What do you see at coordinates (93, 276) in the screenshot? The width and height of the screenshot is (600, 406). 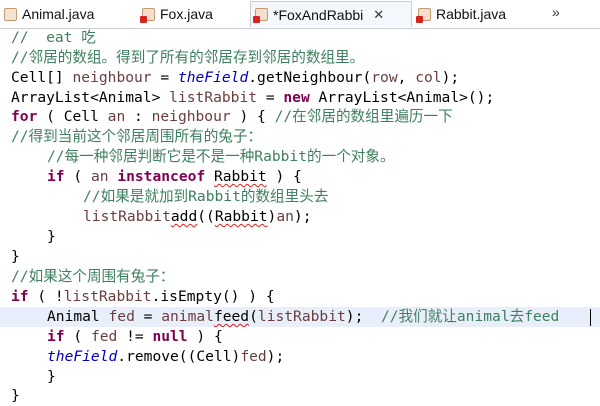 I see `code-line-13: //如果这个周围有兔子：` at bounding box center [93, 276].